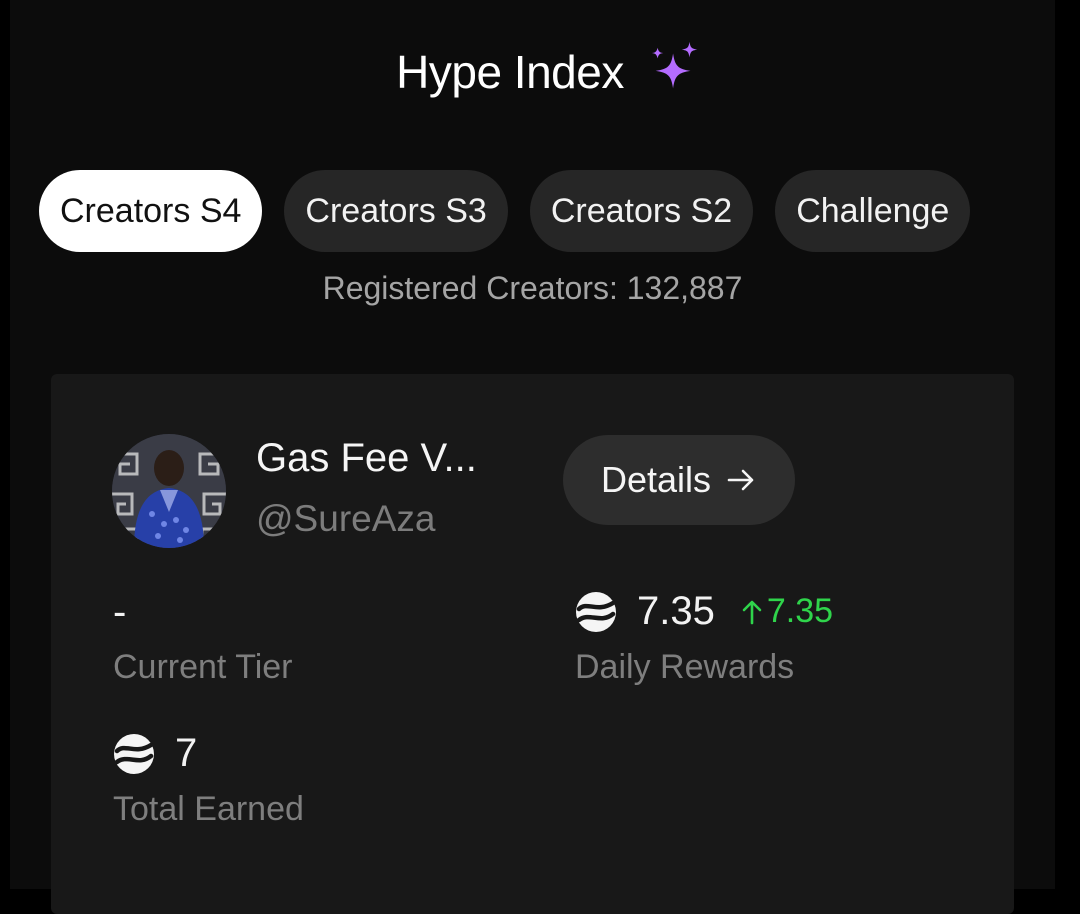 This screenshot has height=914, width=1080. I want to click on sparkles-icon, so click(674, 65).